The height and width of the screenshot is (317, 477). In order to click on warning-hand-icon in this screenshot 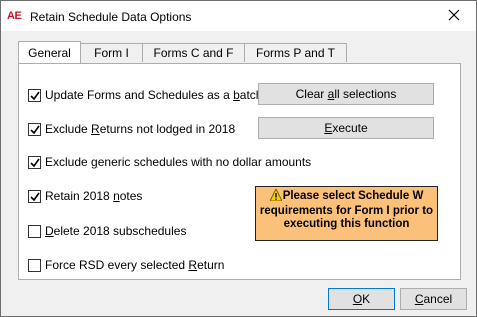, I will do `click(275, 196)`.